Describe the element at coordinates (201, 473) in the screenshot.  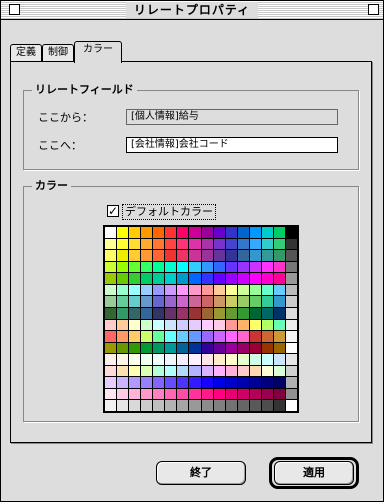
I see `quit-button: 終了` at that location.